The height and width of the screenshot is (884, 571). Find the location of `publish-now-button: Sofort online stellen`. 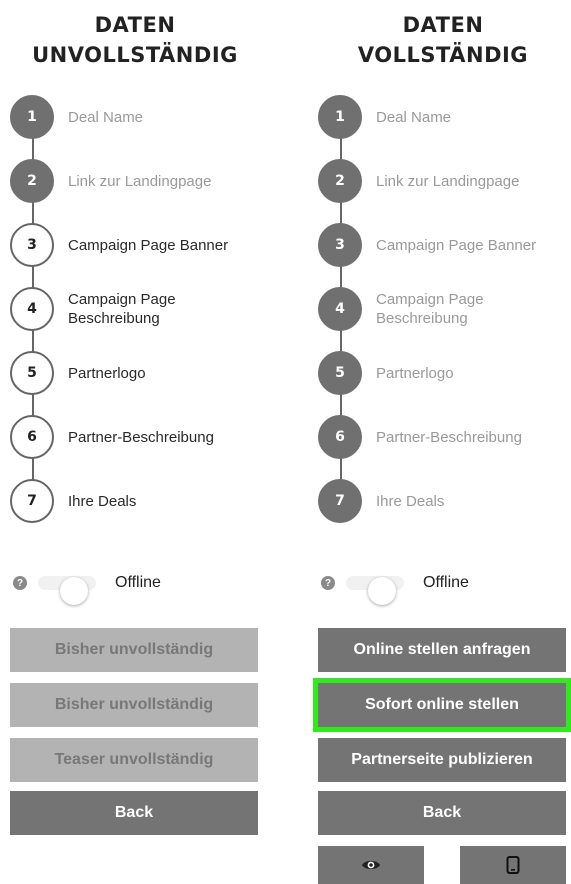

publish-now-button: Sofort online stellen is located at coordinates (442, 705).